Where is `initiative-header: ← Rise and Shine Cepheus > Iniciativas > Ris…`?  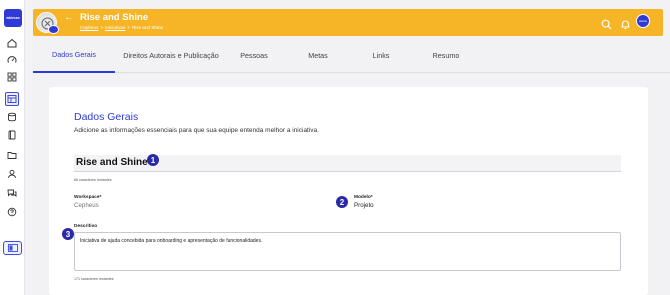
initiative-header: ← Rise and Shine Cepheus > Iniciativas > Ris… is located at coordinates (348, 22).